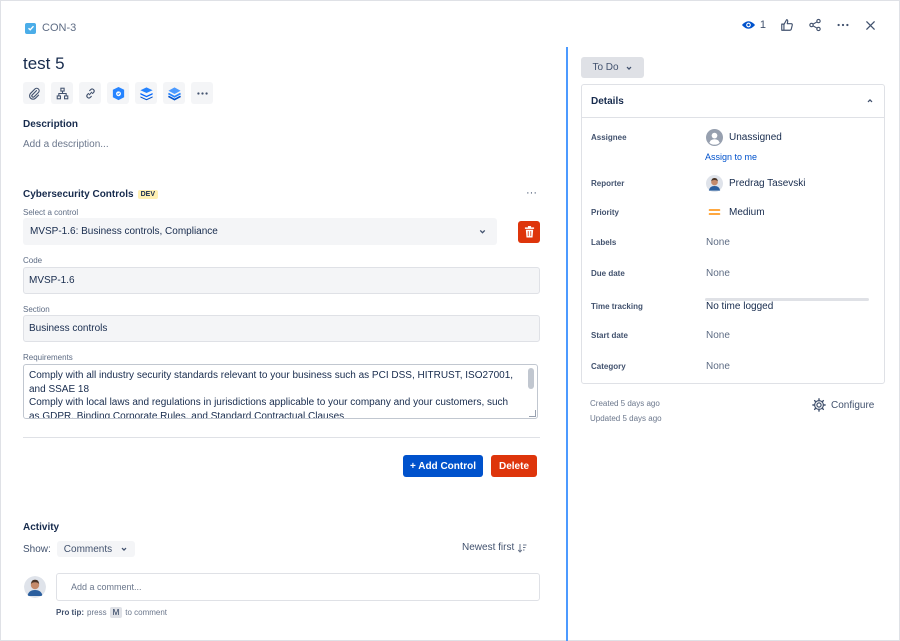 This screenshot has height=641, width=900. Describe the element at coordinates (609, 137) in the screenshot. I see `assignee-label: Assignee` at that location.